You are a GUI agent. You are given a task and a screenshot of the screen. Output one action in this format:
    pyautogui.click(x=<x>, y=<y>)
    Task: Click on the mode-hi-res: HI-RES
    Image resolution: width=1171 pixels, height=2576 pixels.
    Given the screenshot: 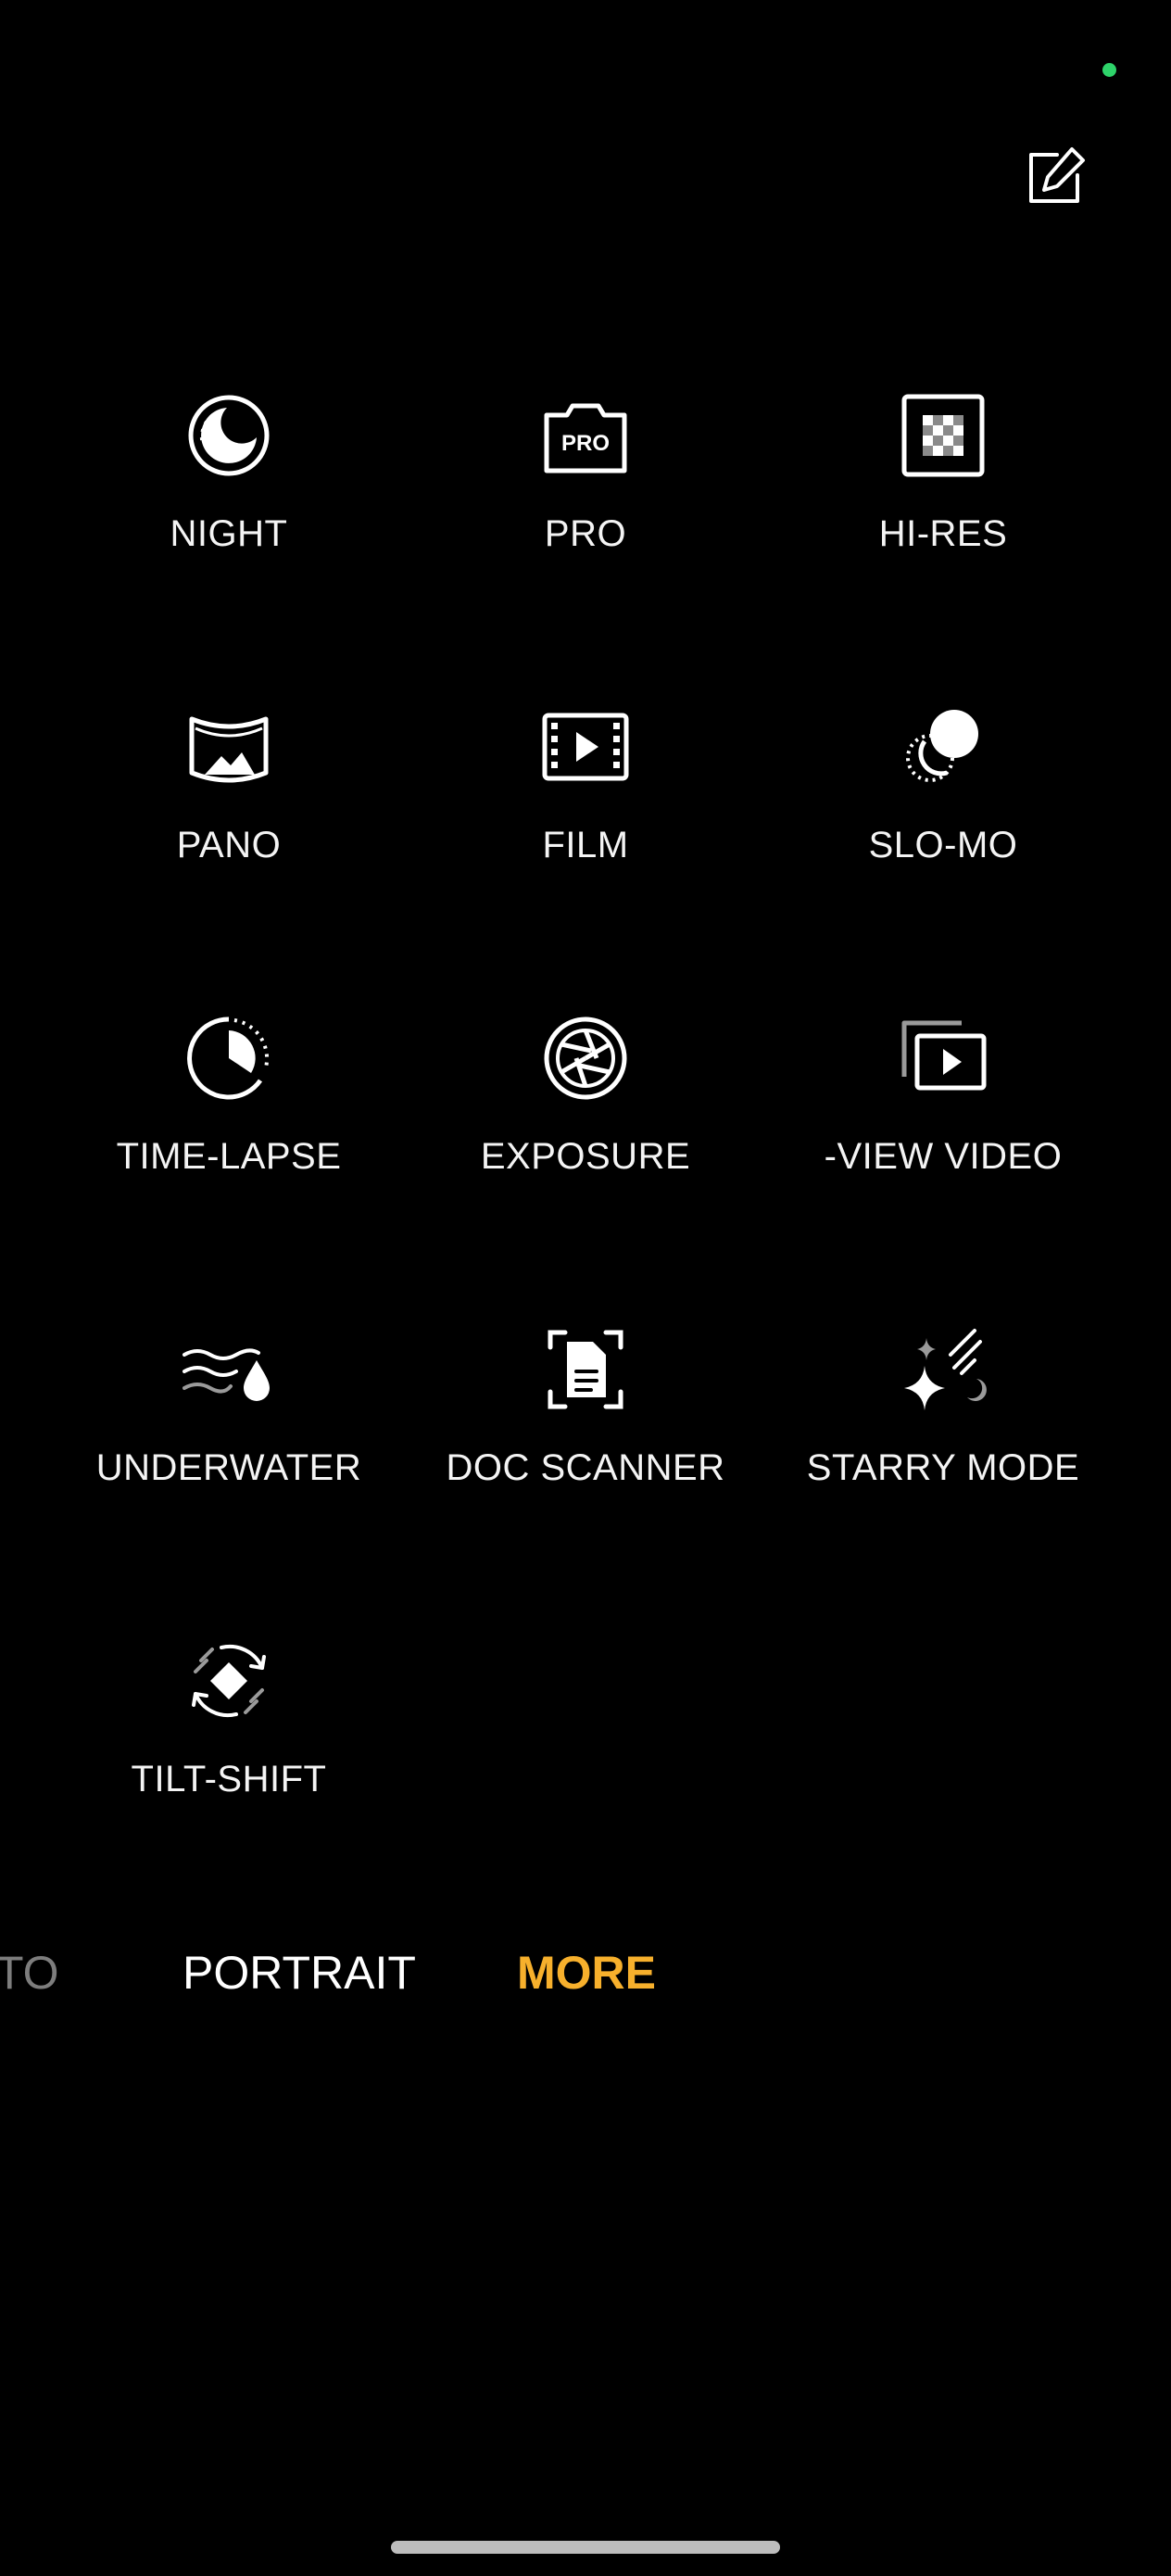 What is the action you would take?
    pyautogui.click(x=943, y=486)
    